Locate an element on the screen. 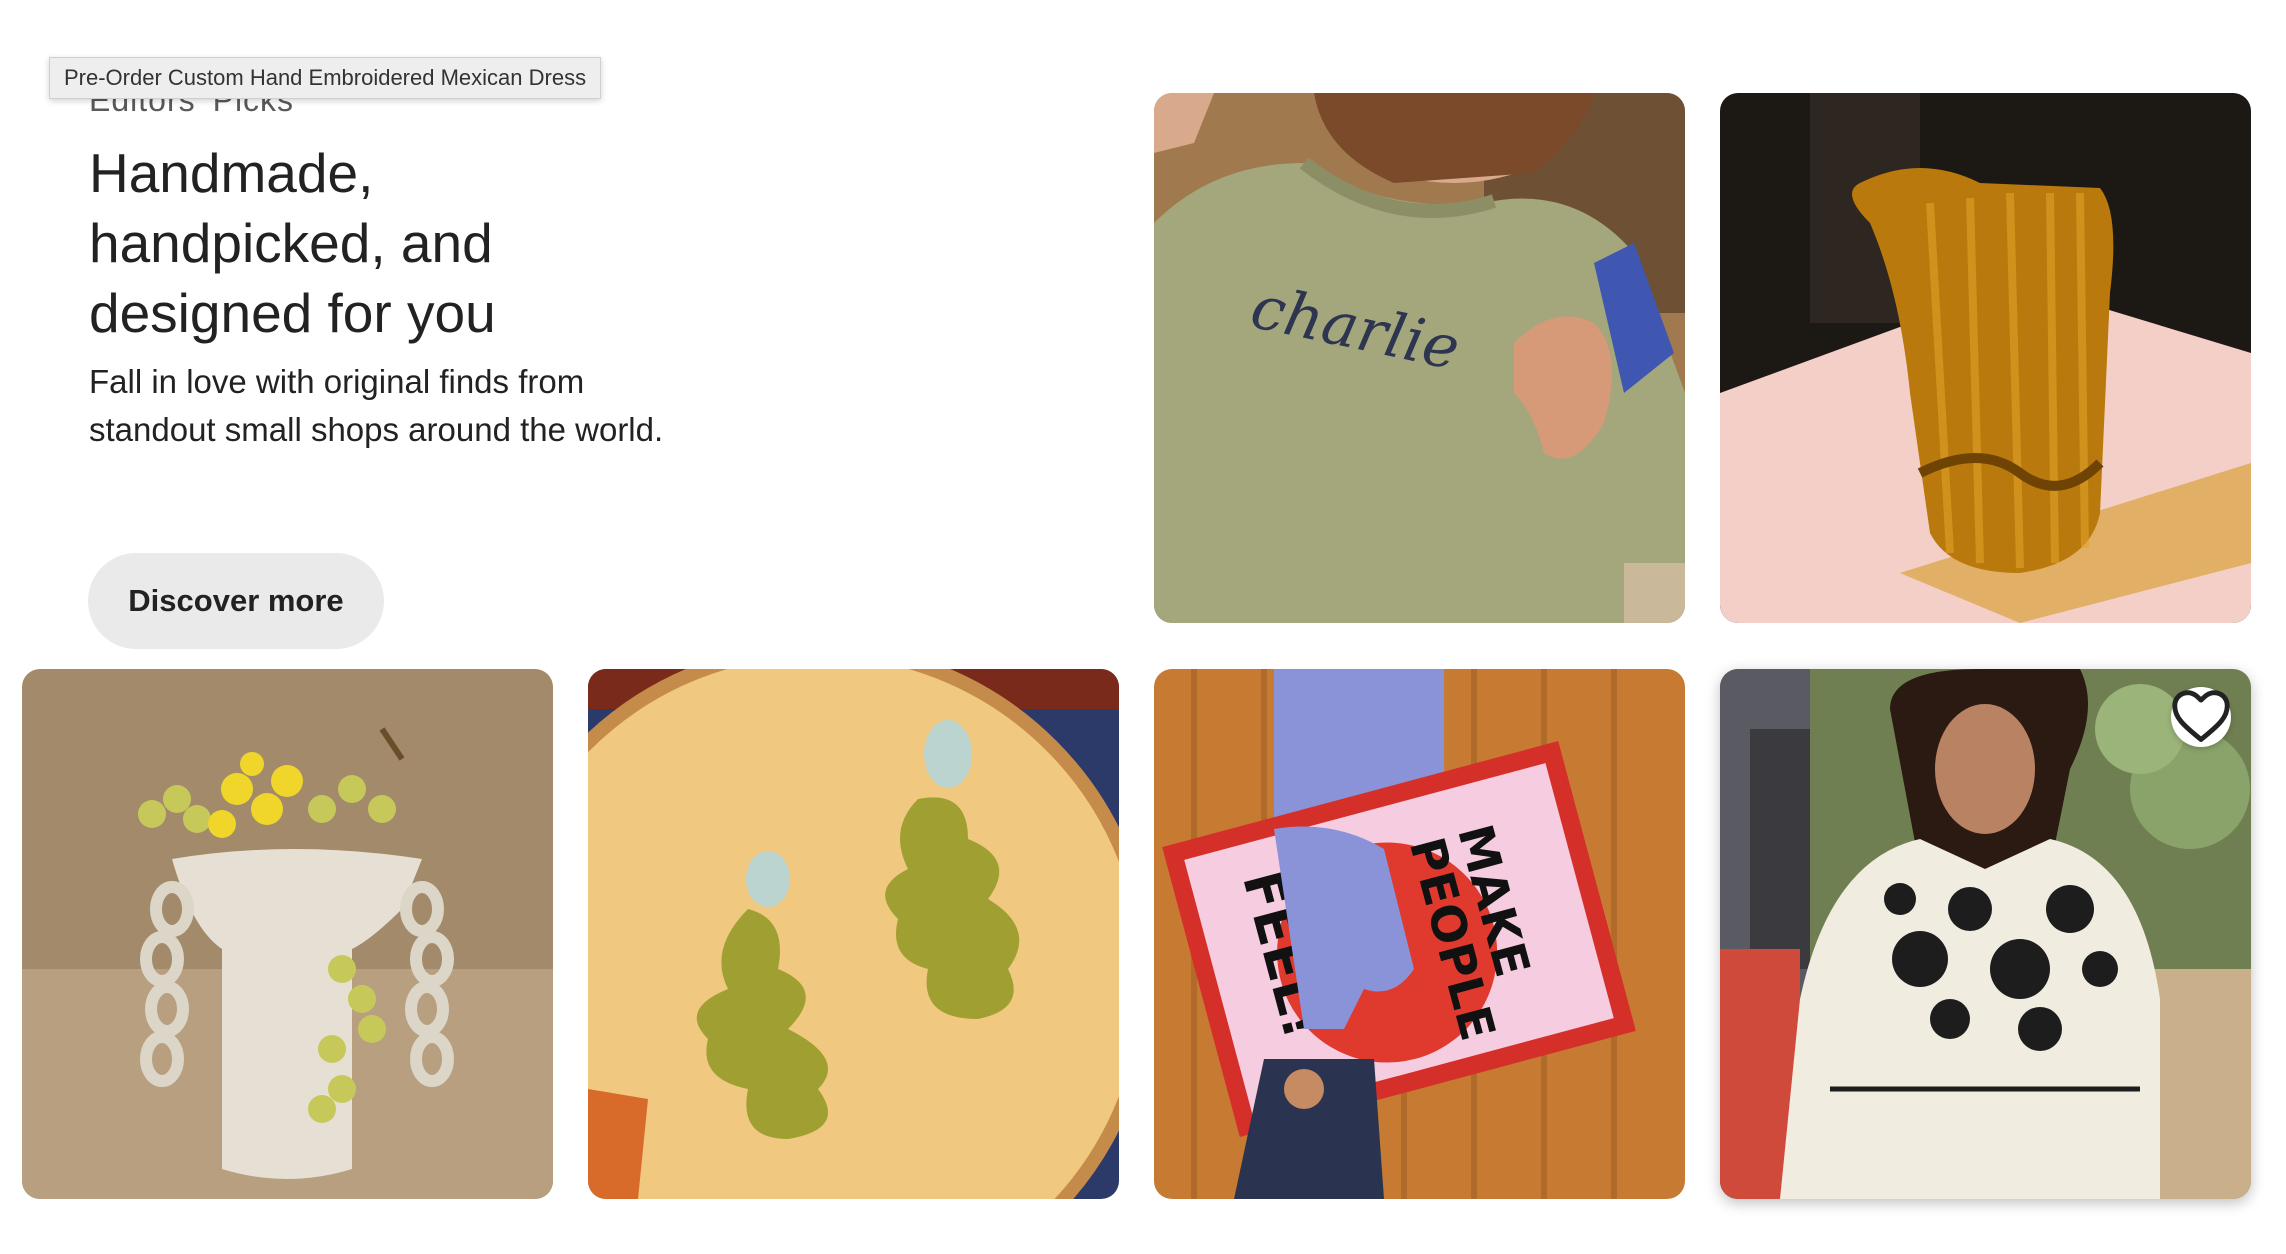 The height and width of the screenshot is (1254, 2286). sweatshirt-image: charlie is located at coordinates (1419, 358).